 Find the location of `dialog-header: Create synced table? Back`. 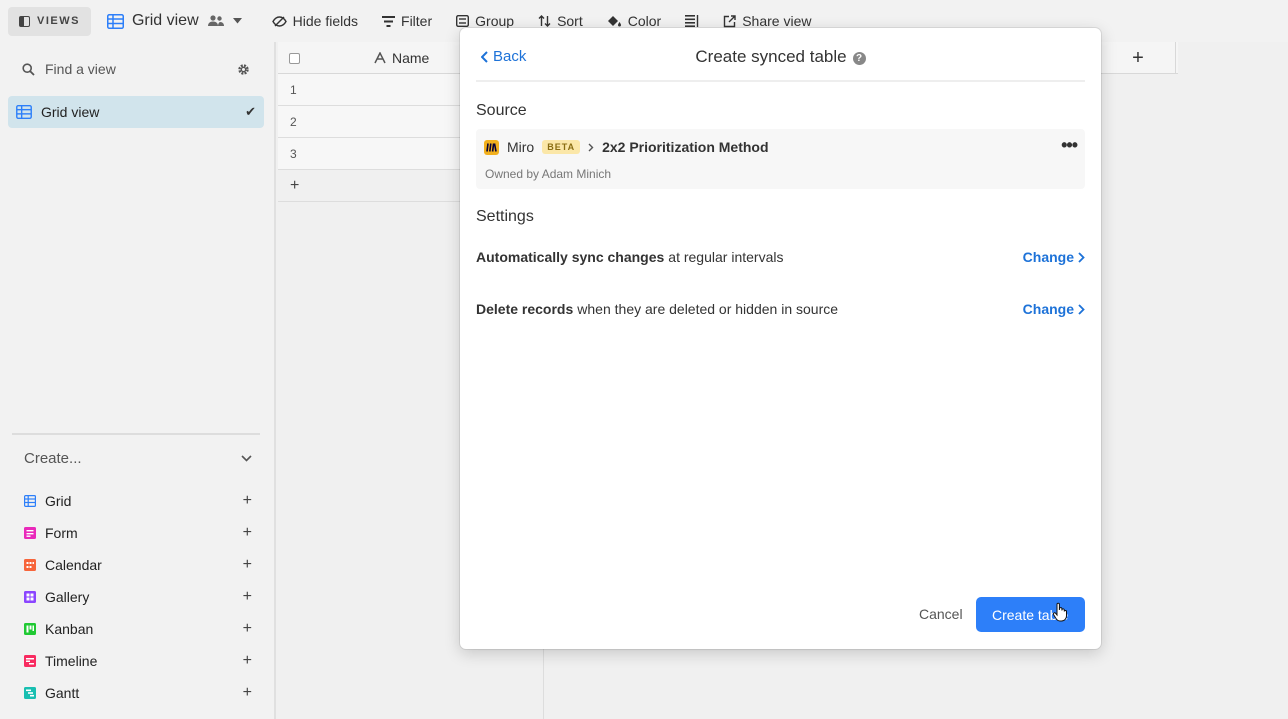

dialog-header: Create synced table? Back is located at coordinates (780, 55).